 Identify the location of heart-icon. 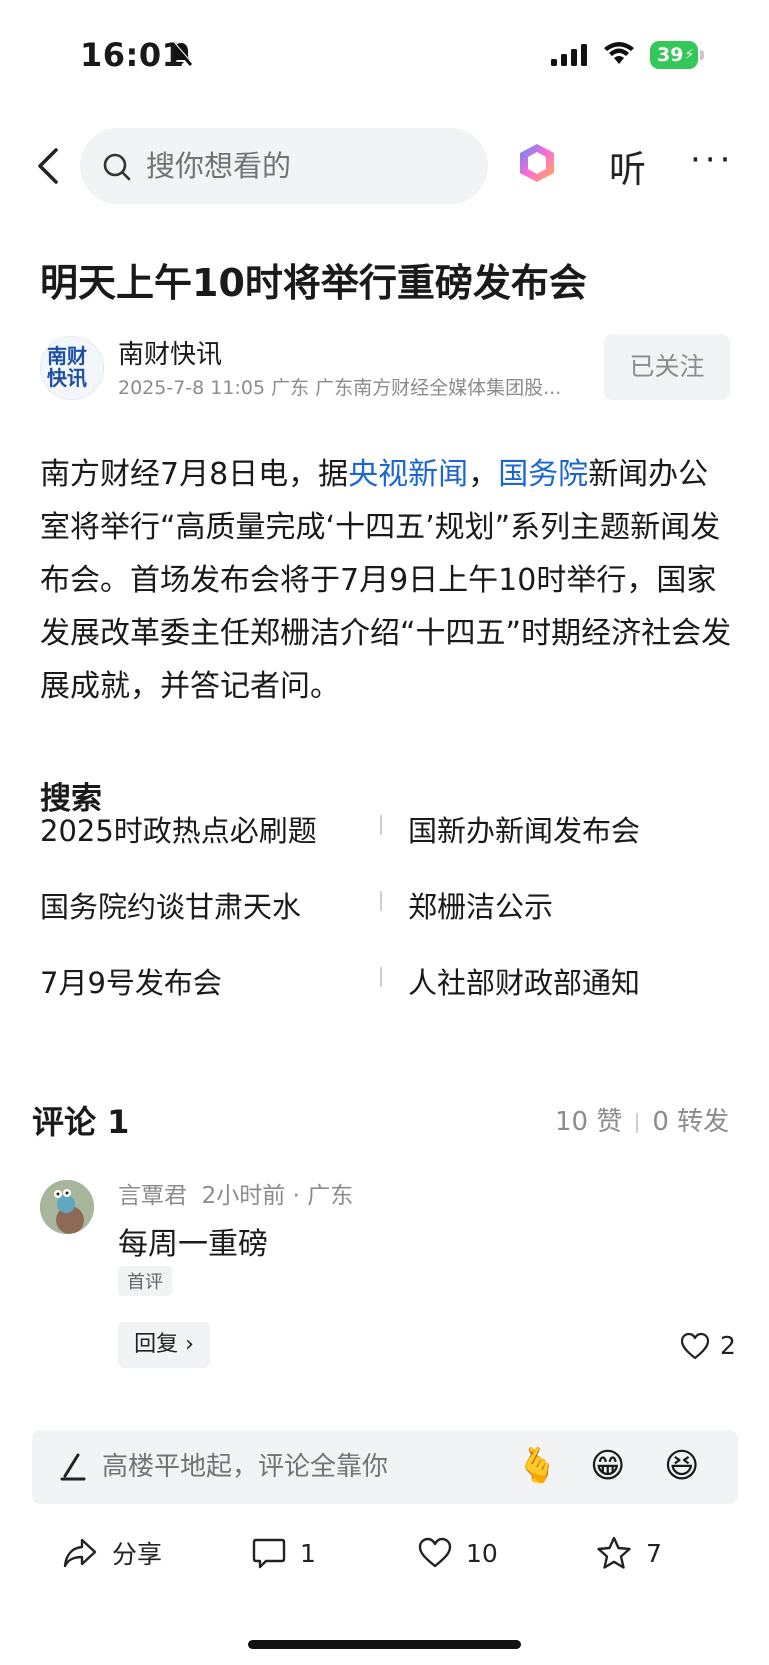
(435, 1552).